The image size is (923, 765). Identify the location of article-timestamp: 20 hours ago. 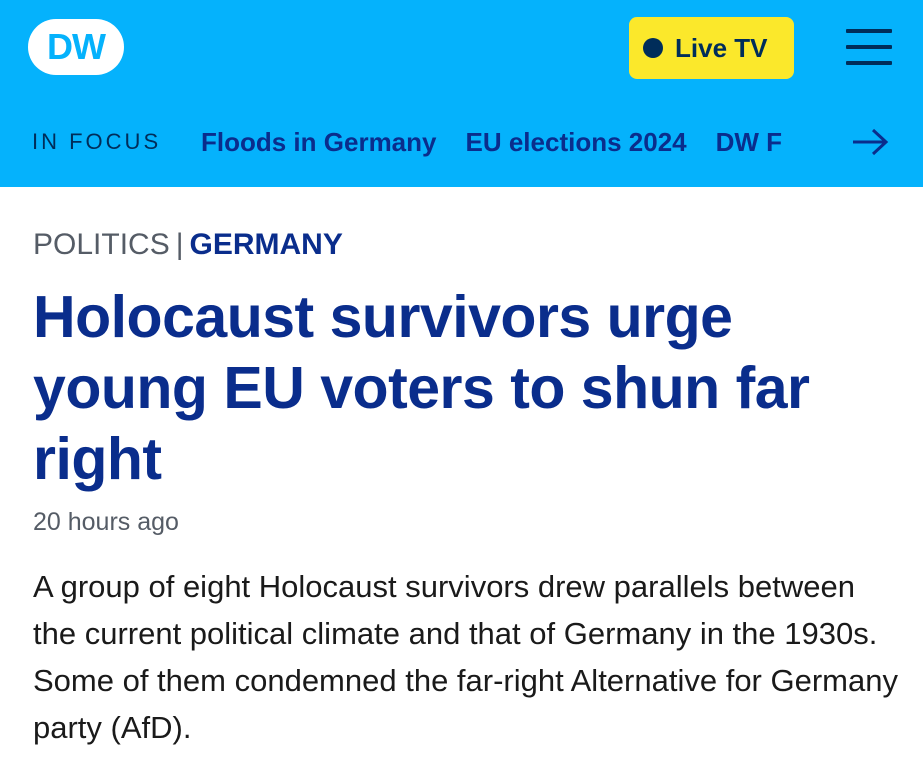
(106, 522).